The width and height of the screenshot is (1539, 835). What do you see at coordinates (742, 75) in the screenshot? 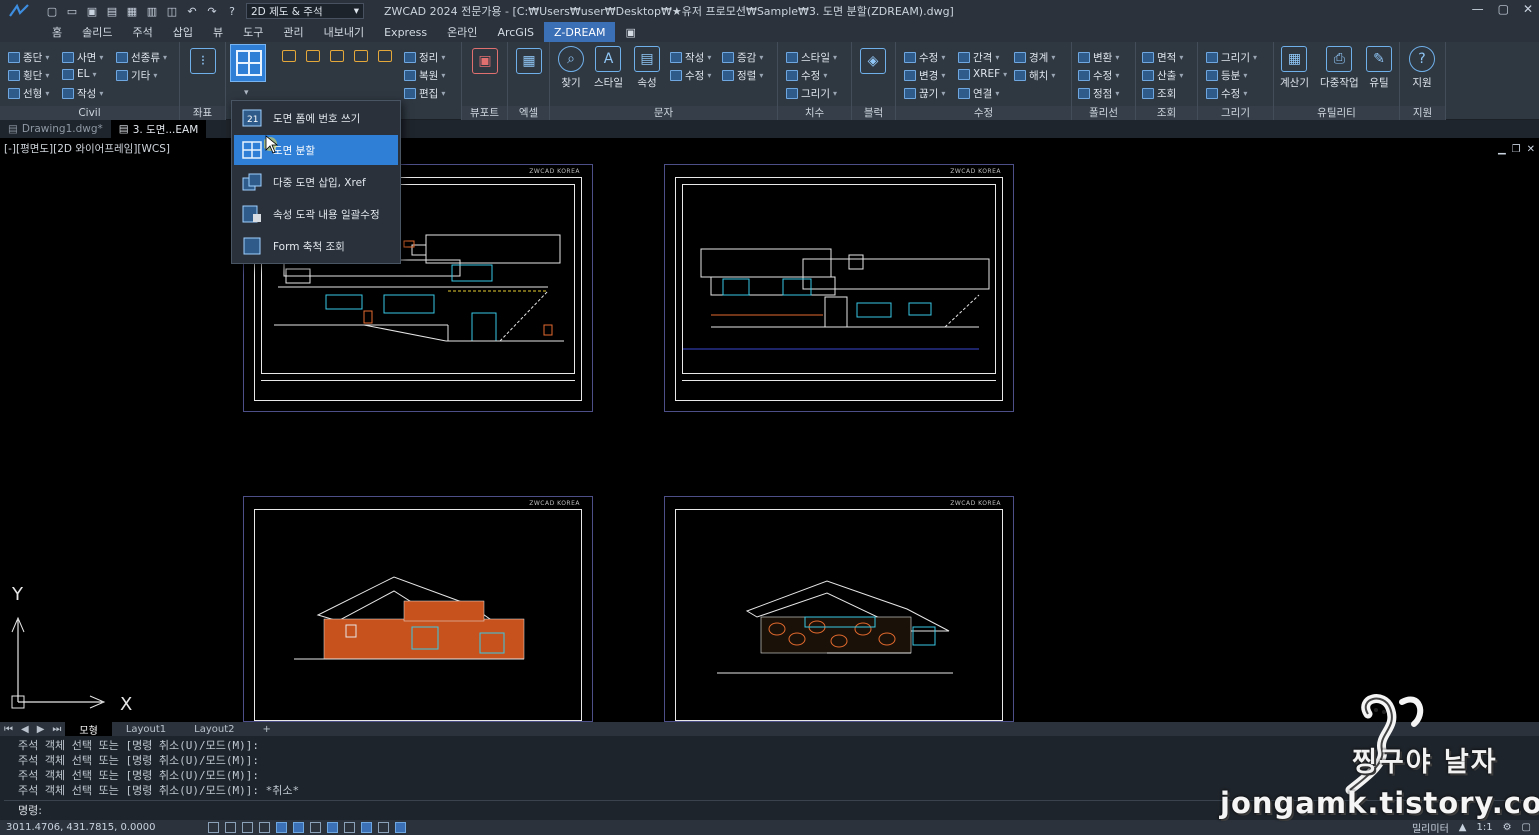
I see `text-align-button: 정렬 ▾` at bounding box center [742, 75].